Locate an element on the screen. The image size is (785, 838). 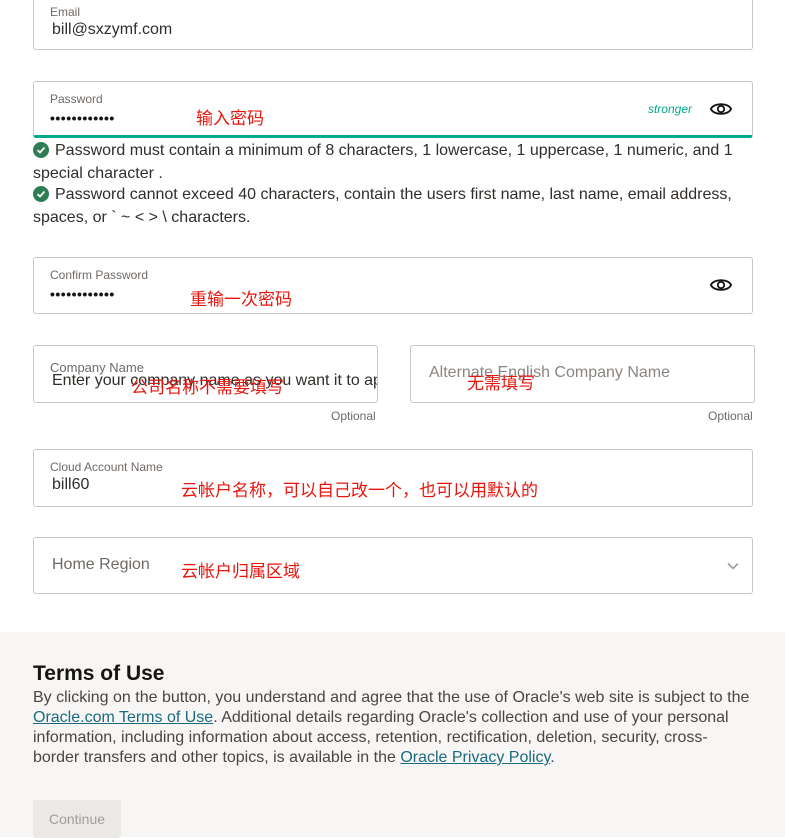
email-field: Email bill@sxzymf.com is located at coordinates (393, 25).